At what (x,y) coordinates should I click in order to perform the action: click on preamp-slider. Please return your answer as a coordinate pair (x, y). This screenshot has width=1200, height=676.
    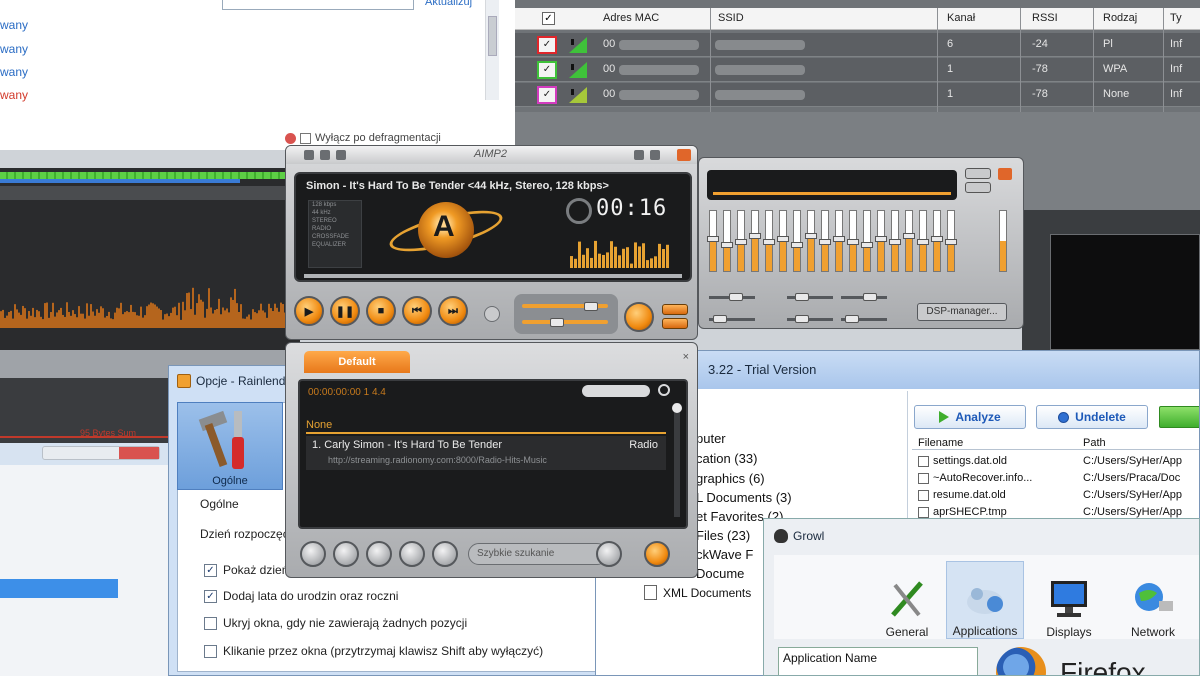
    Looking at the image, I should click on (1003, 241).